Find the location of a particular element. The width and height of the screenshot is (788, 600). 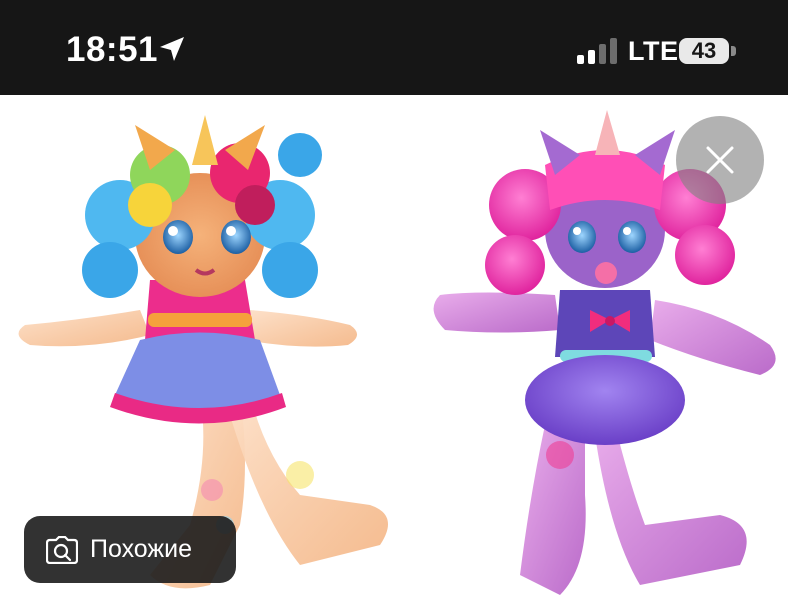

battery-indicator: 43 is located at coordinates (704, 51).